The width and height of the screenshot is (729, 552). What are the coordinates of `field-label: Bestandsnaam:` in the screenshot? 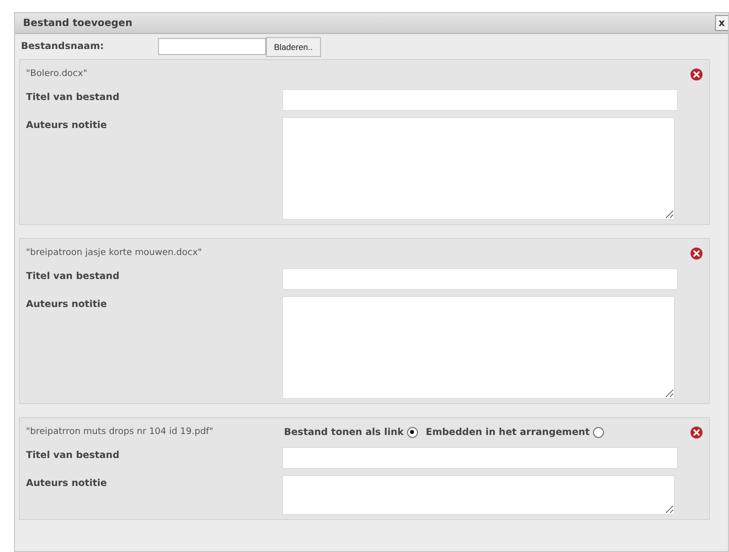 It's located at (63, 46).